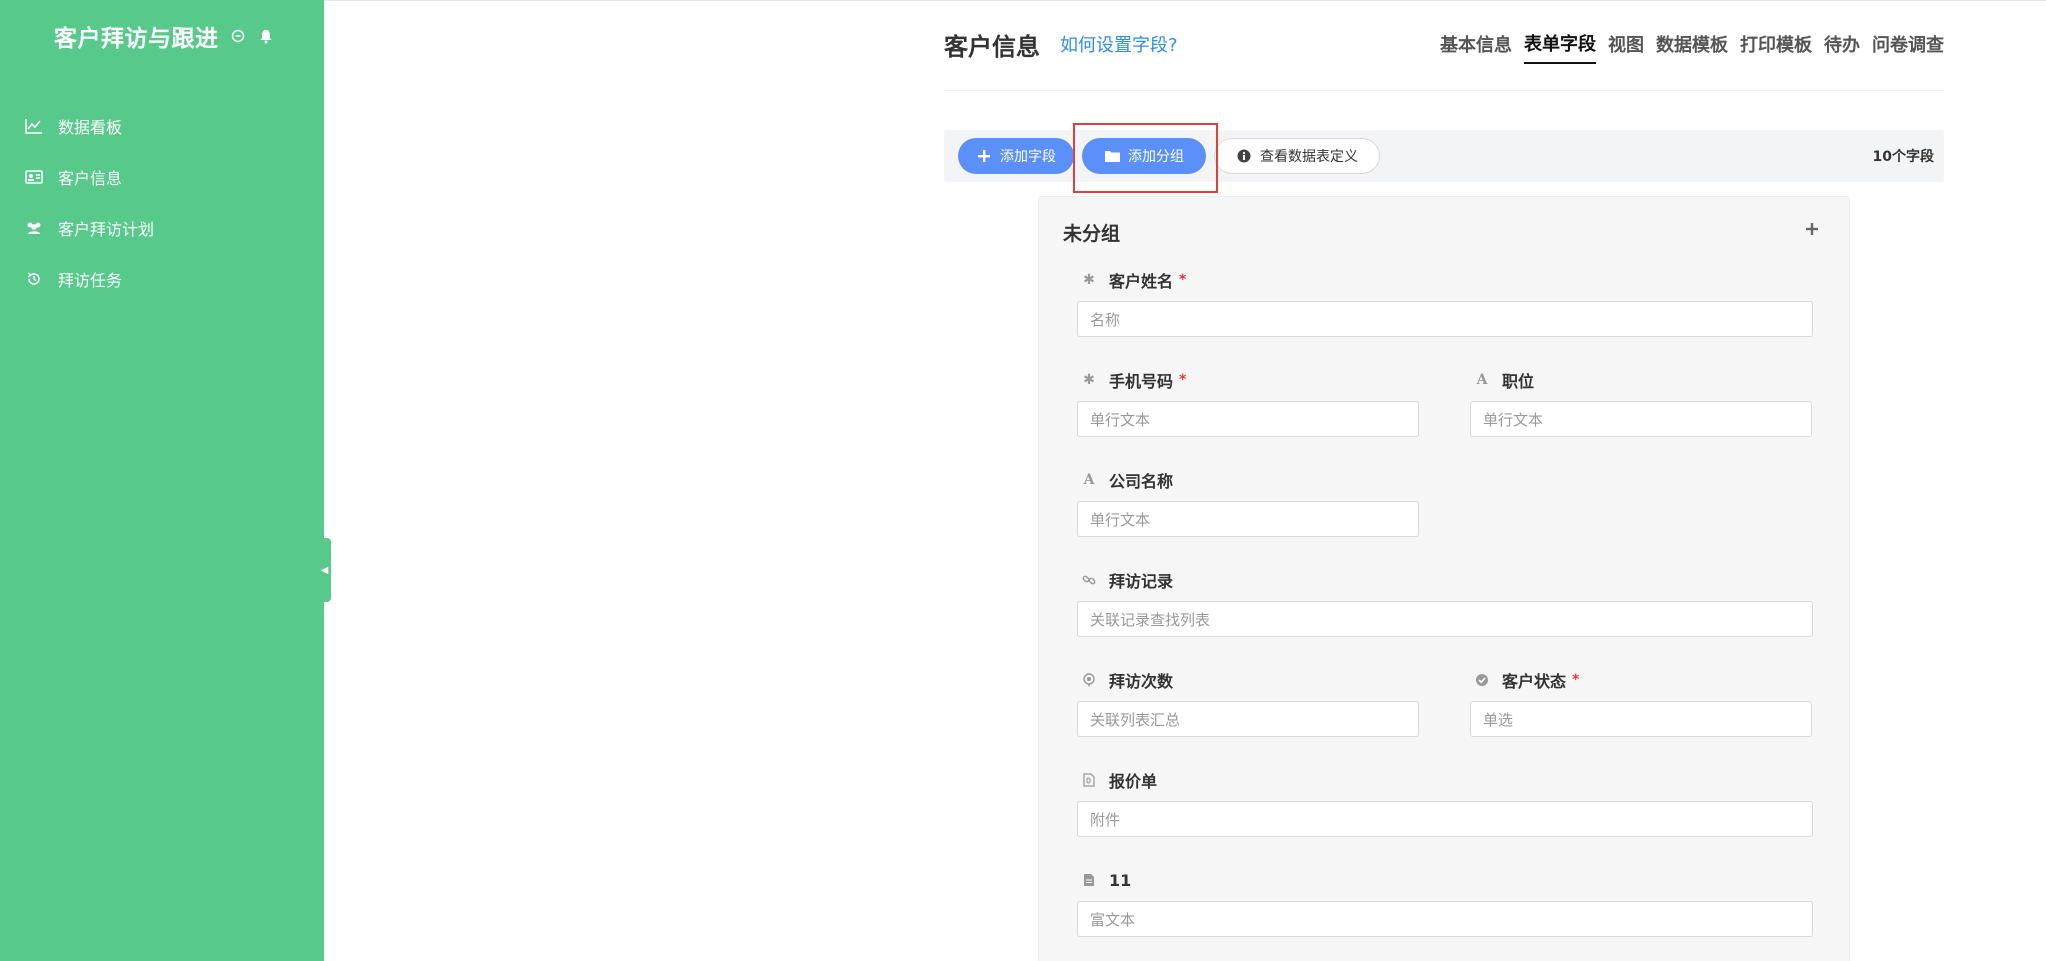 Image resolution: width=2046 pixels, height=961 pixels. I want to click on sidebar-item-label: 客户拜访计划, so click(106, 229).